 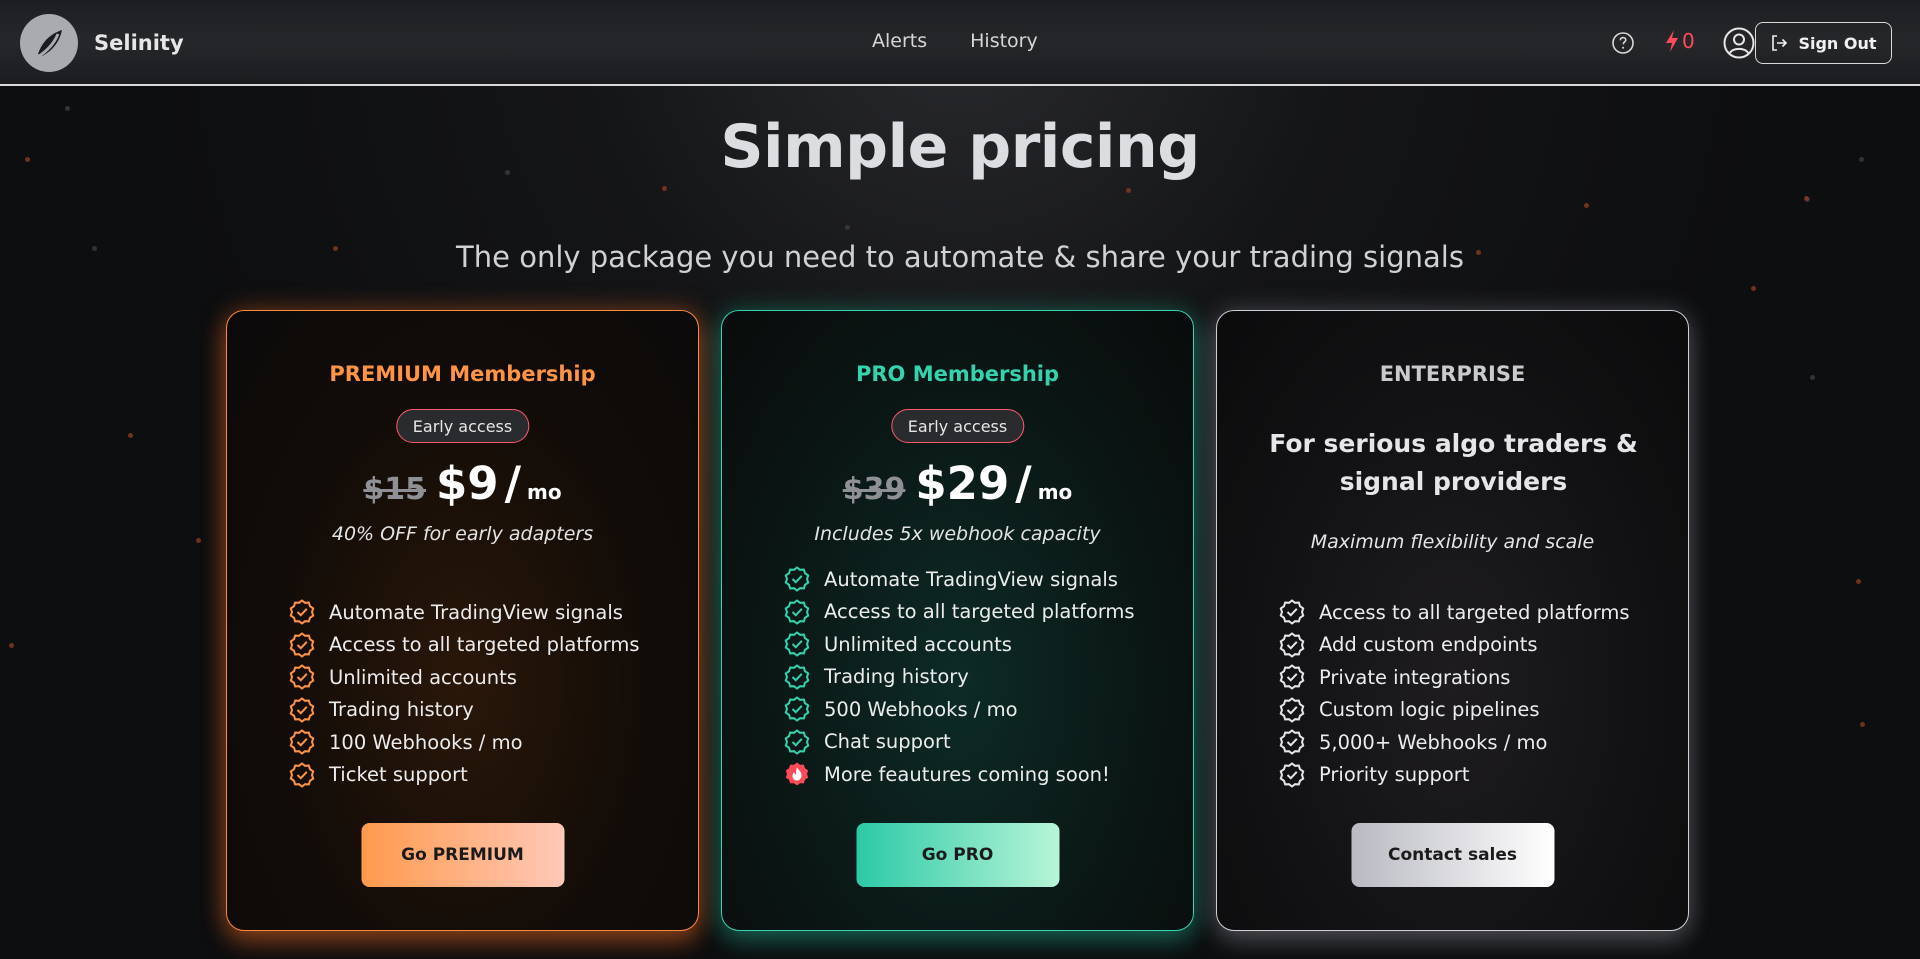 What do you see at coordinates (1672, 41) in the screenshot?
I see `lightning-icon` at bounding box center [1672, 41].